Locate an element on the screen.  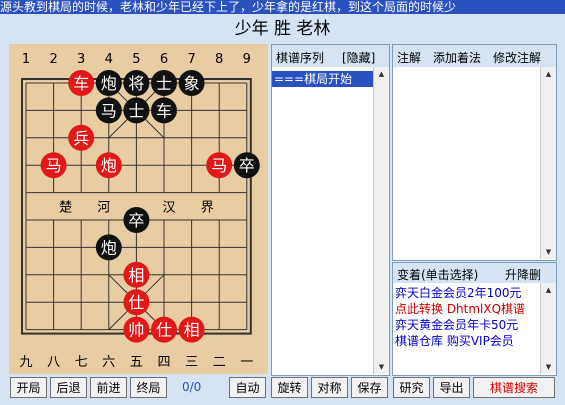
move-list-scrollbar: ▲ ▼ is located at coordinates (381, 220).